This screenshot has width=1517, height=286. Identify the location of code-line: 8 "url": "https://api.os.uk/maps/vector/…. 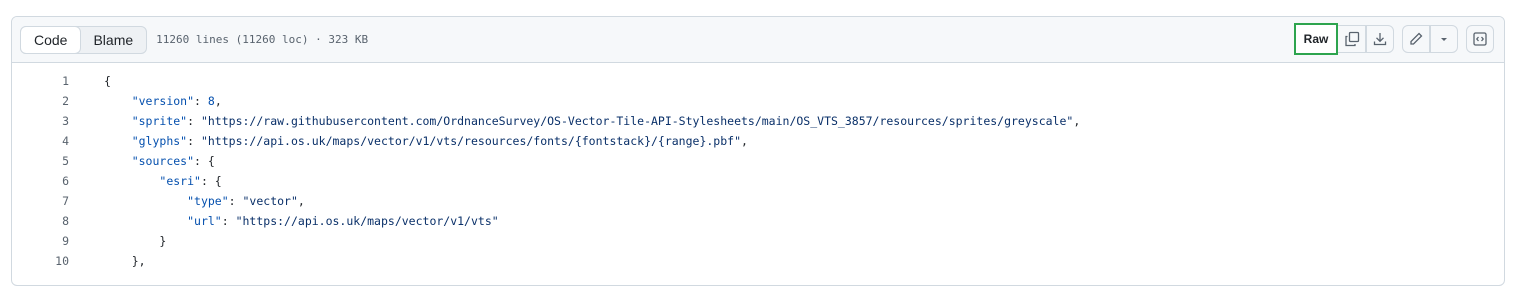
(758, 221).